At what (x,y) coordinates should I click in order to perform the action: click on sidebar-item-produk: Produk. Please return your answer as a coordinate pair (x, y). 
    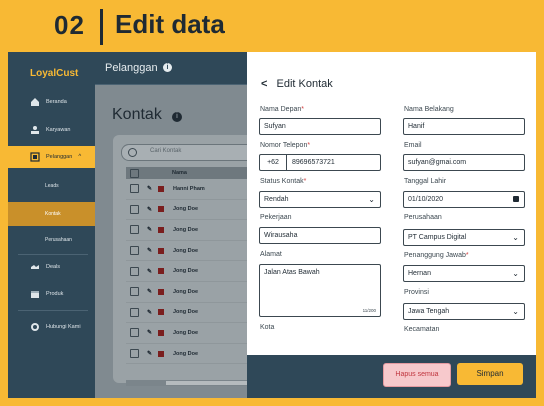
    Looking at the image, I should click on (51, 294).